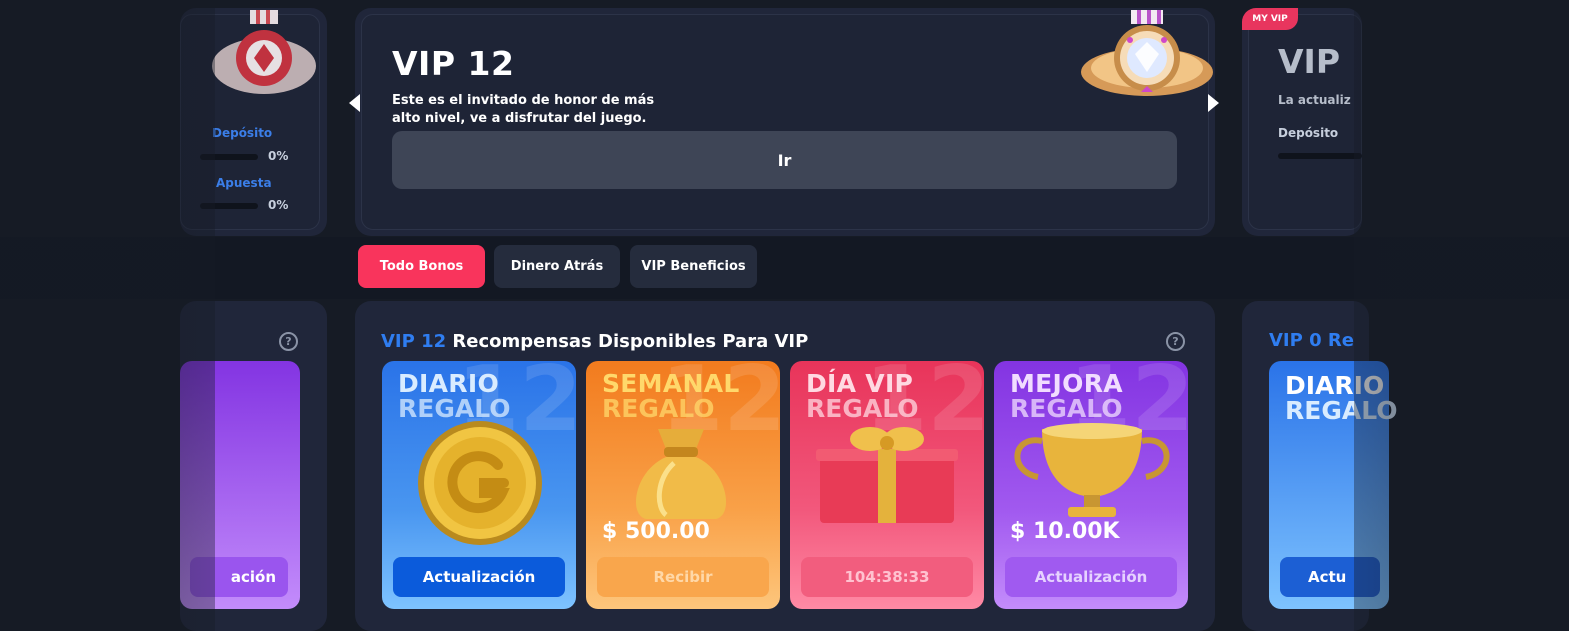 The height and width of the screenshot is (631, 1569). I want to click on bet-label: Apuesta, so click(244, 183).